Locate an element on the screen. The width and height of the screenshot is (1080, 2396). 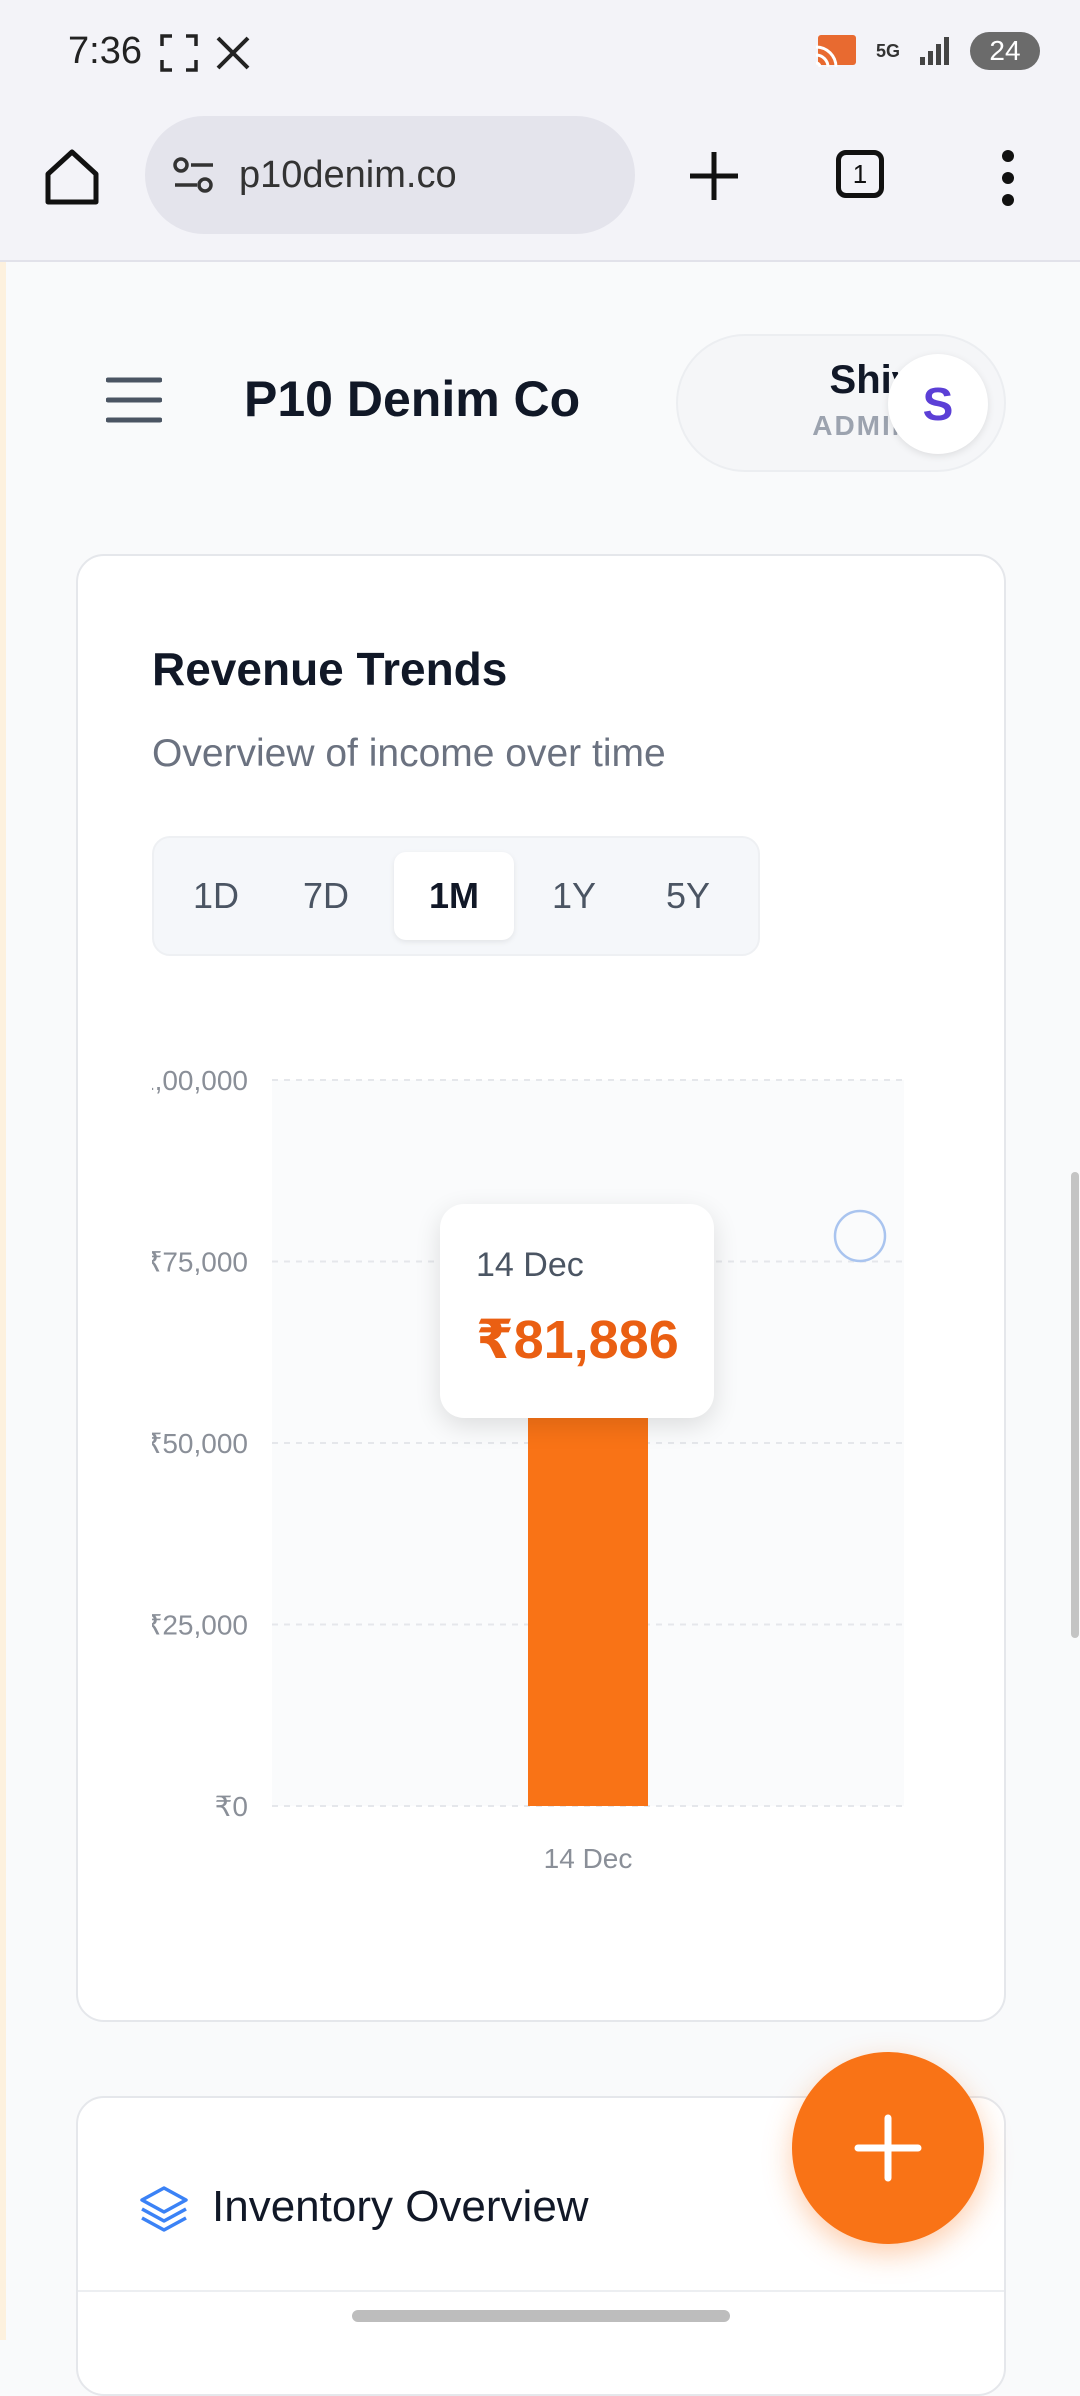
status-bar: 7:36 5G 24 is located at coordinates (540, 55).